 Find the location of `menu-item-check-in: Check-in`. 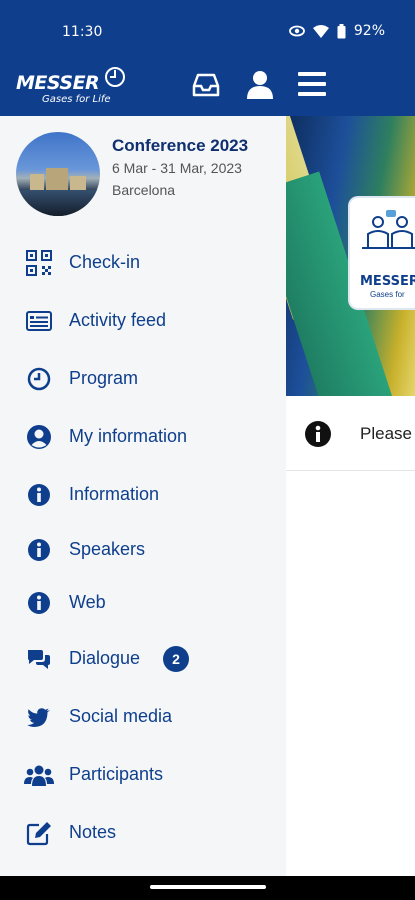

menu-item-check-in: Check-in is located at coordinates (143, 262).